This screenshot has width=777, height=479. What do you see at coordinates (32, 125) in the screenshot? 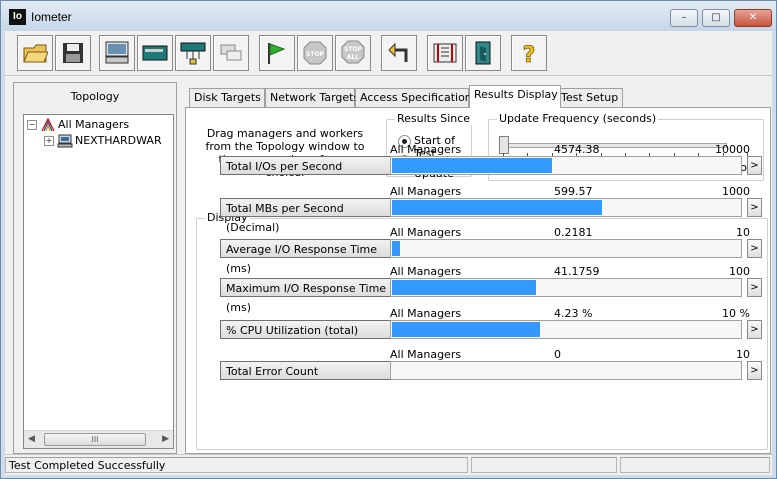
I see `collapse-icon: −` at bounding box center [32, 125].